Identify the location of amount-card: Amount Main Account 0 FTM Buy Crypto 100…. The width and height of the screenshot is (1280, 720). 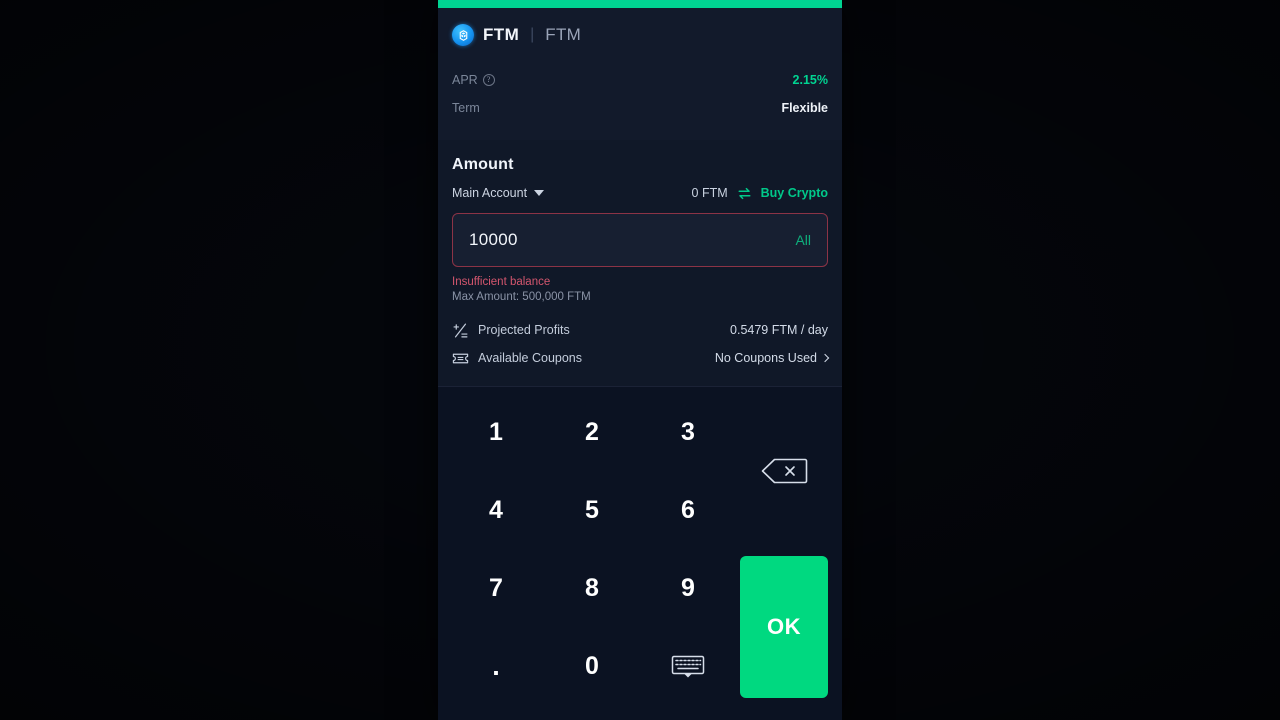
(640, 263).